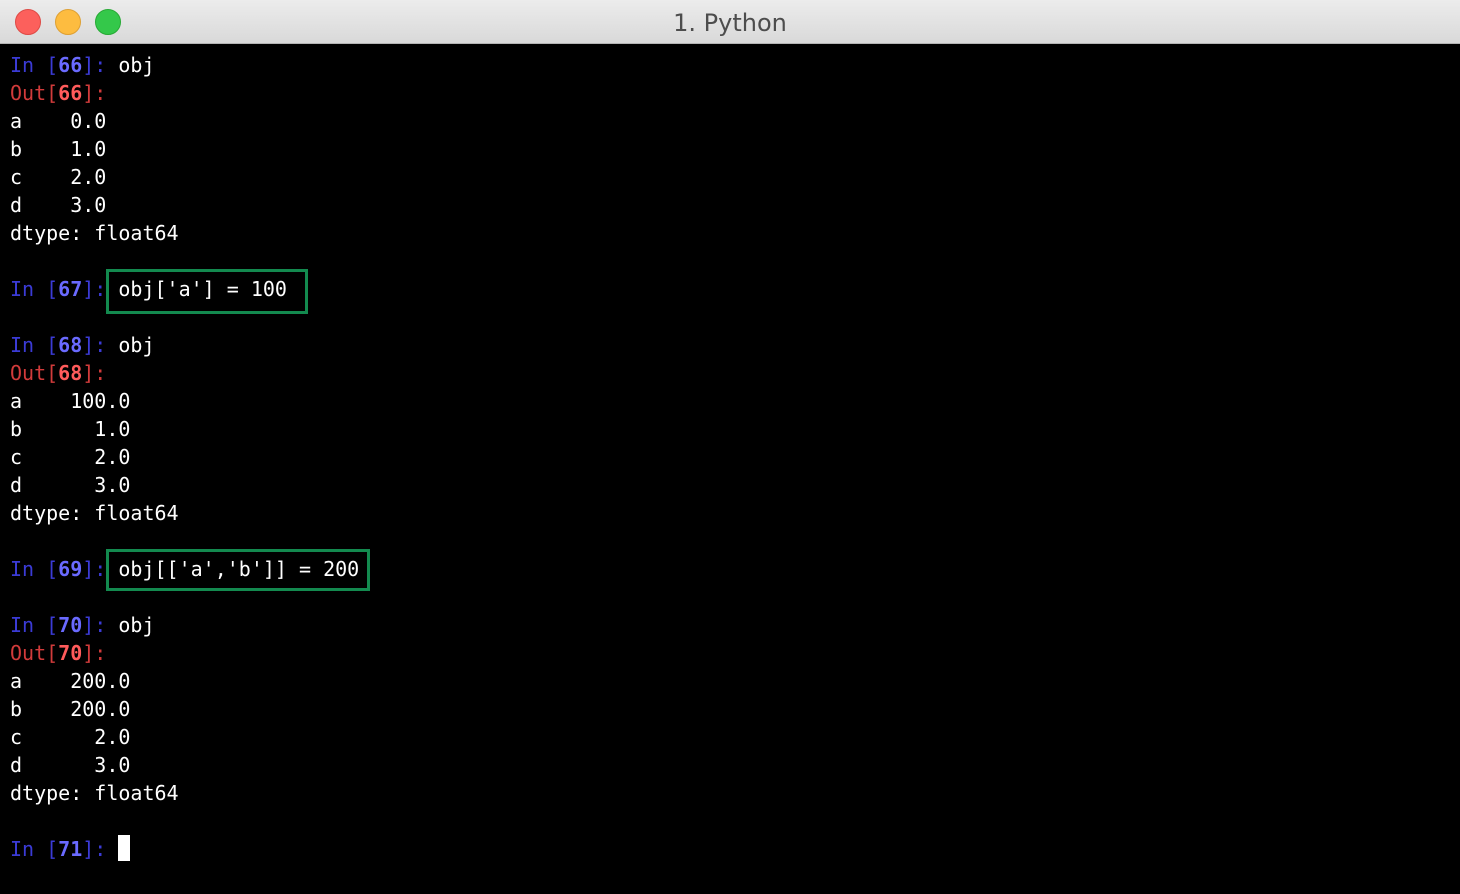 The width and height of the screenshot is (1460, 894). What do you see at coordinates (70, 289) in the screenshot?
I see `in-prompt-number: 67` at bounding box center [70, 289].